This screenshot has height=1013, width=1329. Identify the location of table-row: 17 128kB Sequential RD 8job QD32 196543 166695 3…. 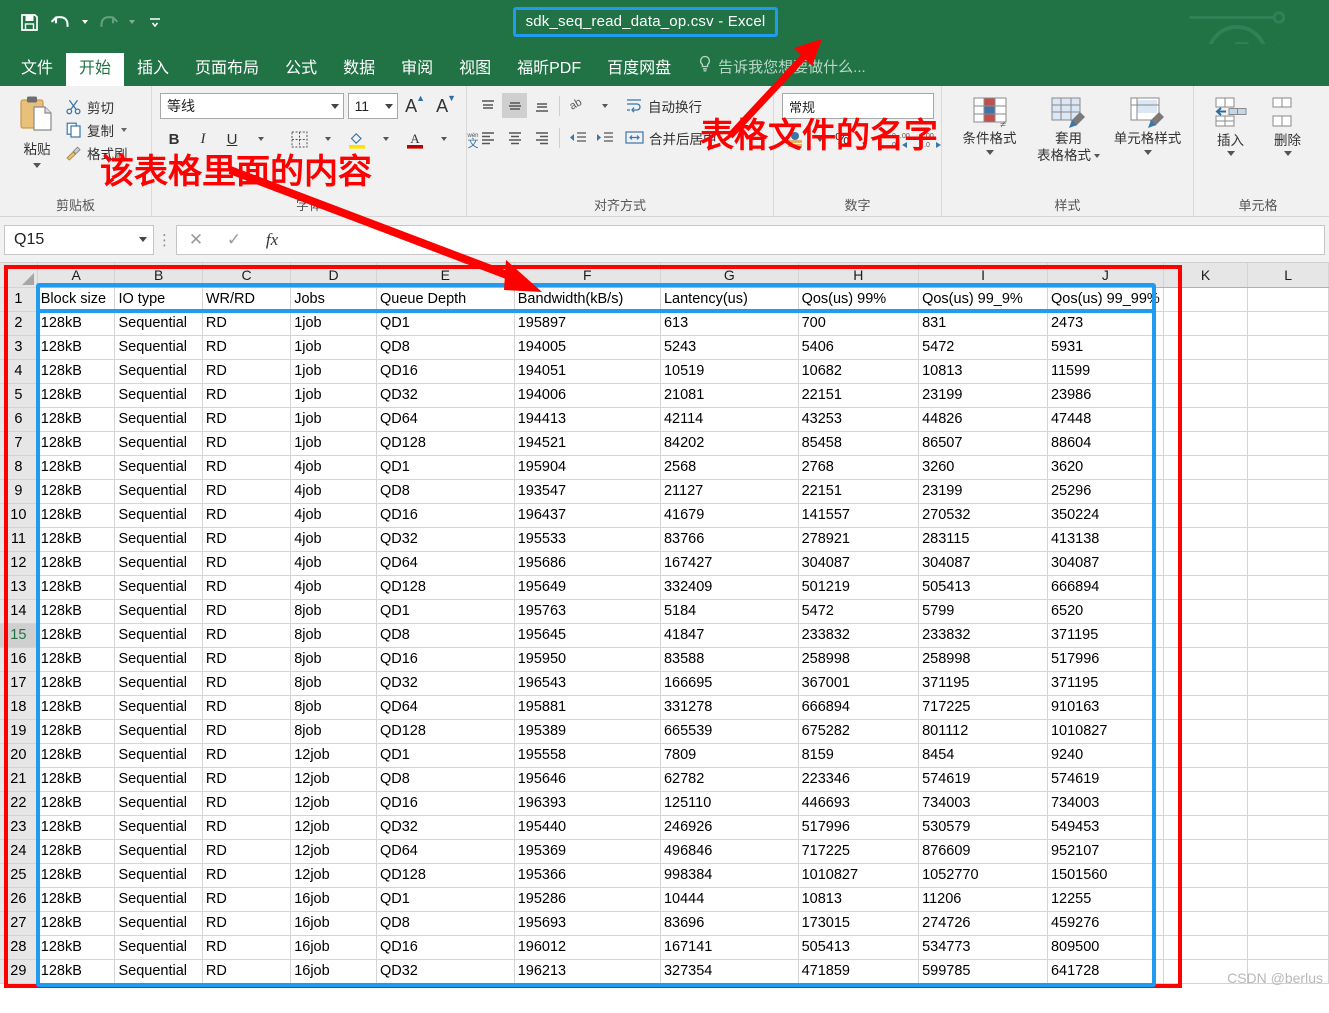
(664, 683).